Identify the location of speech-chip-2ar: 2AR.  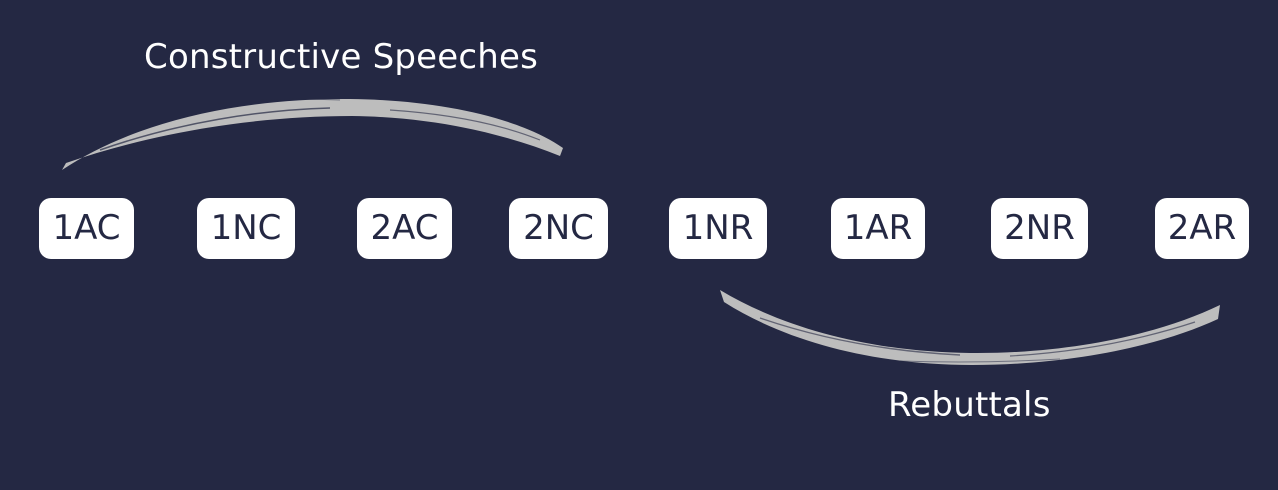
(1202, 228).